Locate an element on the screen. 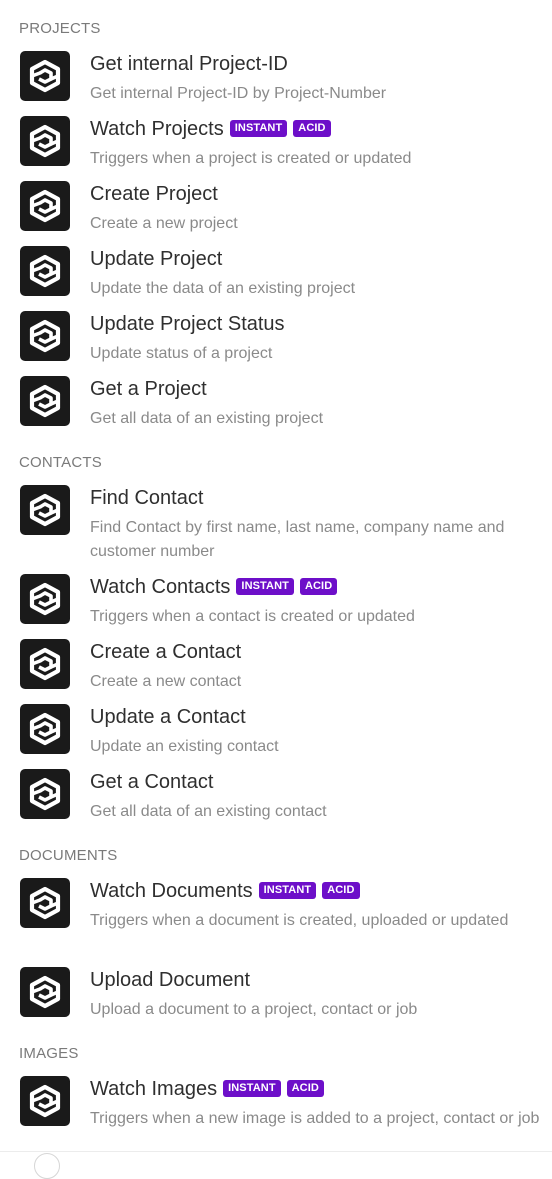 The width and height of the screenshot is (552, 1179). module-header: Watch Documents INSTANT ACID is located at coordinates (316, 891).